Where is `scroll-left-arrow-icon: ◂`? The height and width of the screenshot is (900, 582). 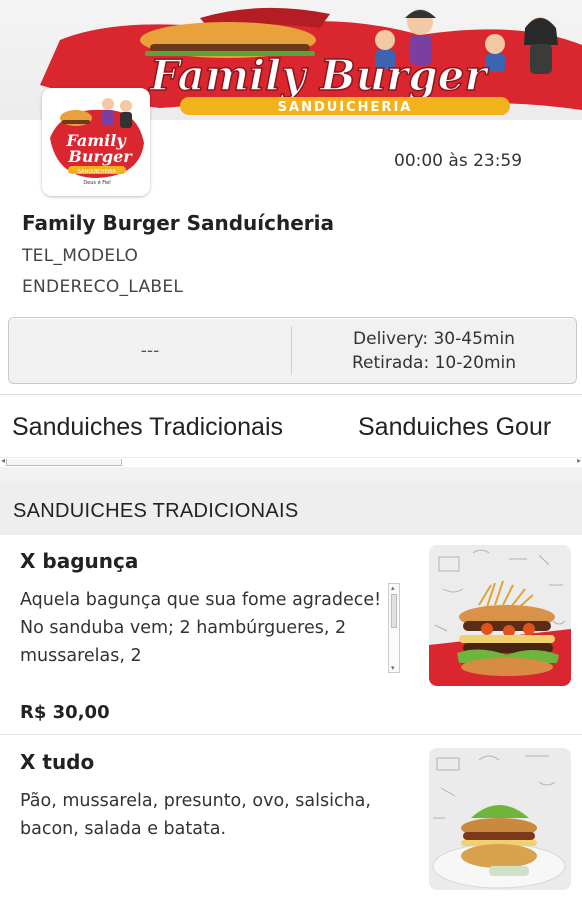
scroll-left-arrow-icon: ◂ is located at coordinates (3, 460).